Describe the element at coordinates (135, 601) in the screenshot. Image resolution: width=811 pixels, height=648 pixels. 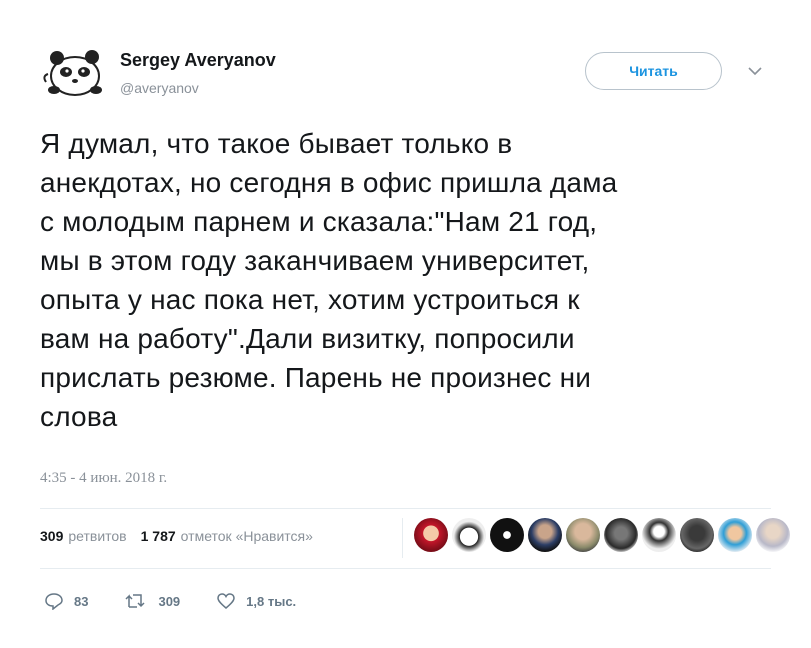
I see `retweet-icon` at that location.